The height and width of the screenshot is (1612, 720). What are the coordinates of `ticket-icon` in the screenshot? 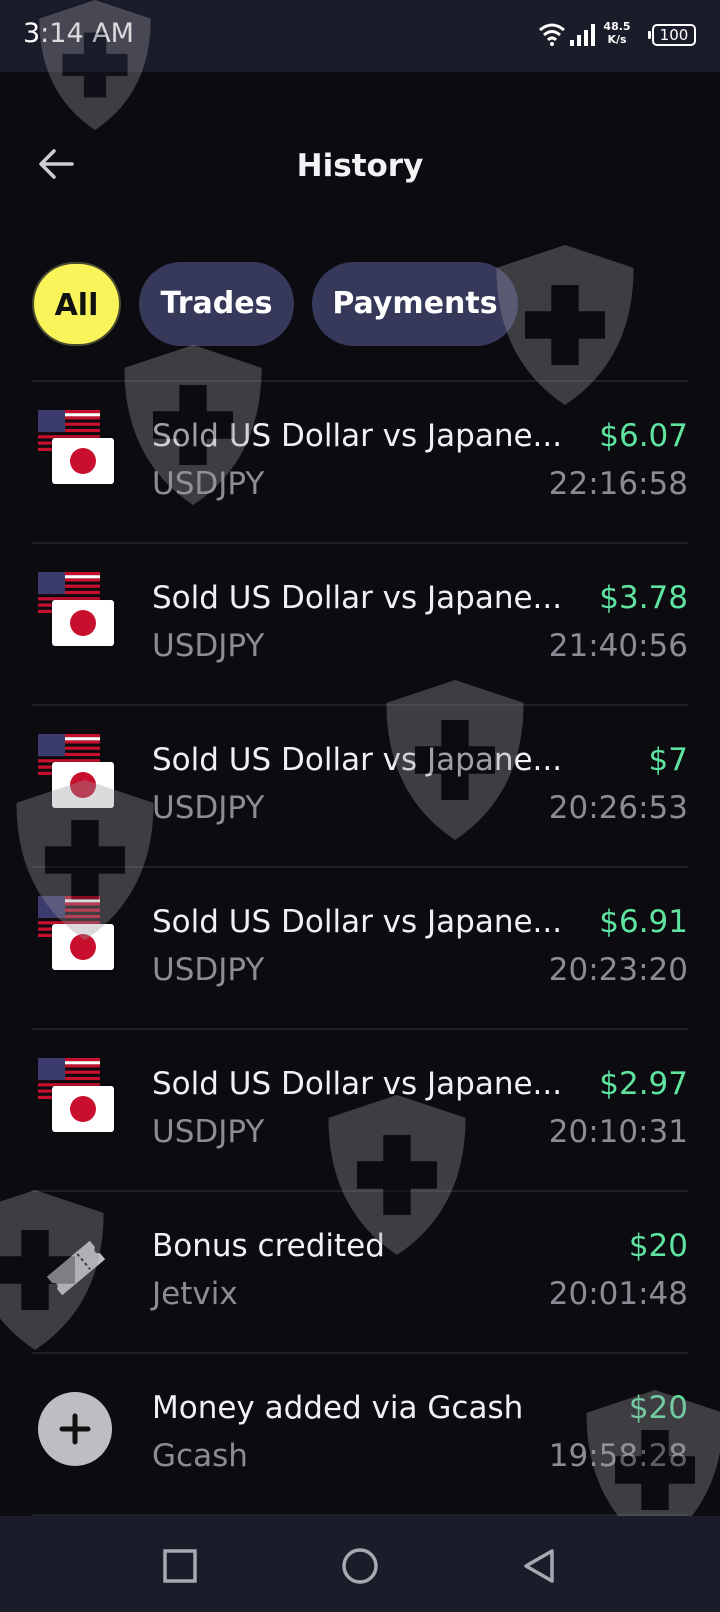 It's located at (76, 1268).